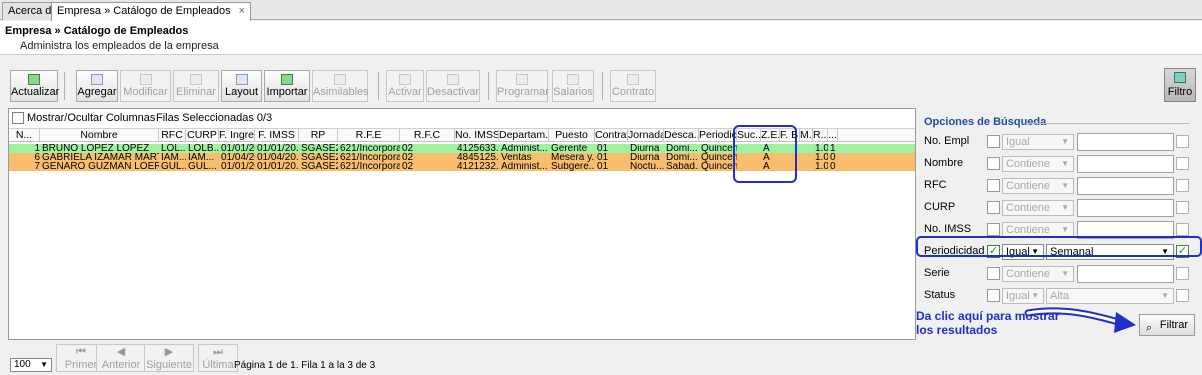 This screenshot has width=1202, height=375. I want to click on filtro-button: Filtro, so click(1180, 85).